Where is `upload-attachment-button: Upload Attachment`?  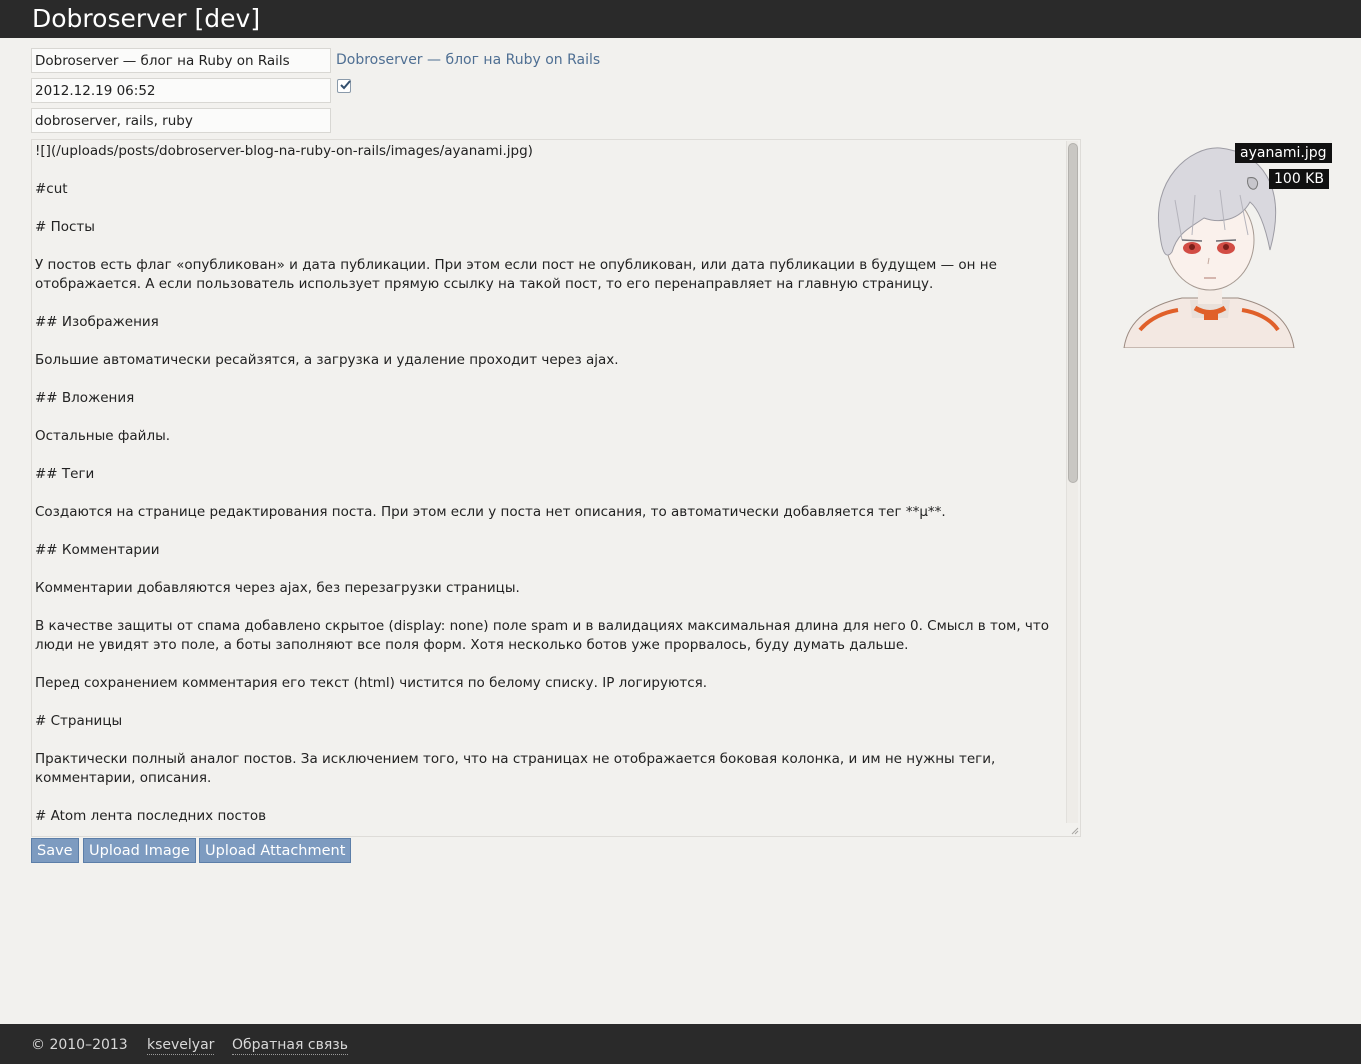 upload-attachment-button: Upload Attachment is located at coordinates (275, 850).